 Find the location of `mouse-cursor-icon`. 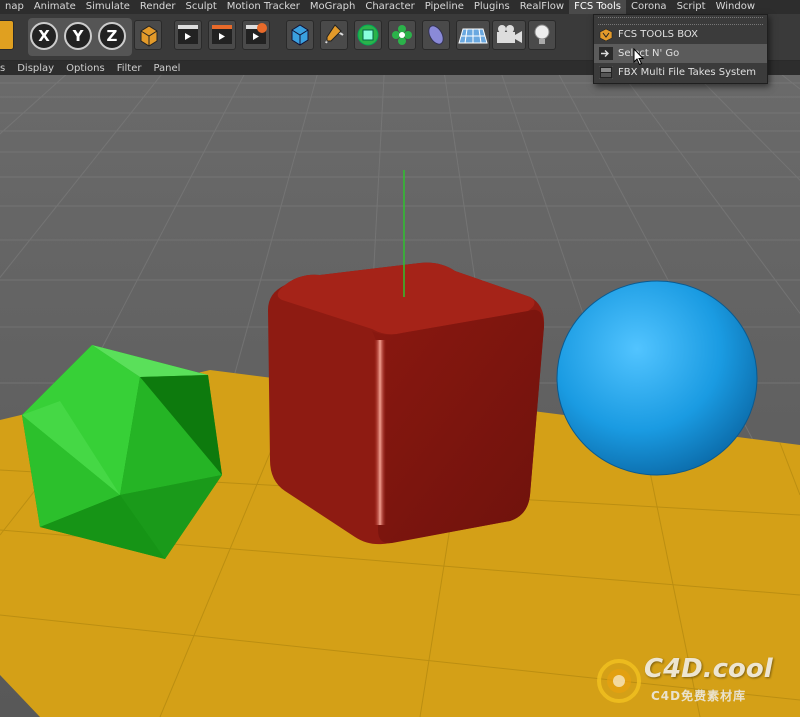

mouse-cursor-icon is located at coordinates (639, 57).